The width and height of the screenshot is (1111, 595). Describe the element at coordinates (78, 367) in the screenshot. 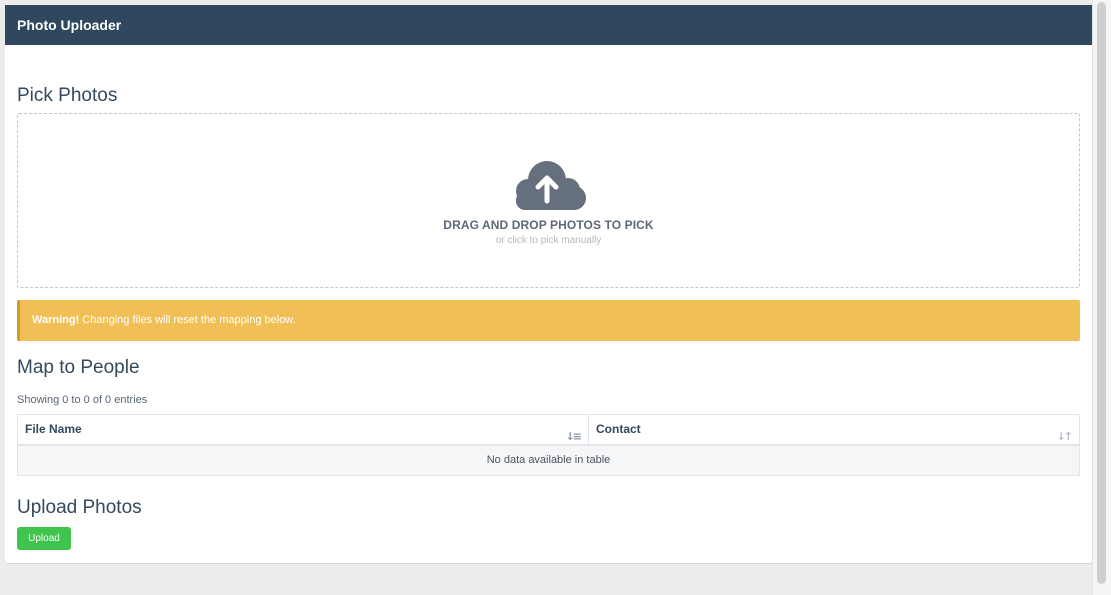

I see `map-people-heading: Map to People` at that location.